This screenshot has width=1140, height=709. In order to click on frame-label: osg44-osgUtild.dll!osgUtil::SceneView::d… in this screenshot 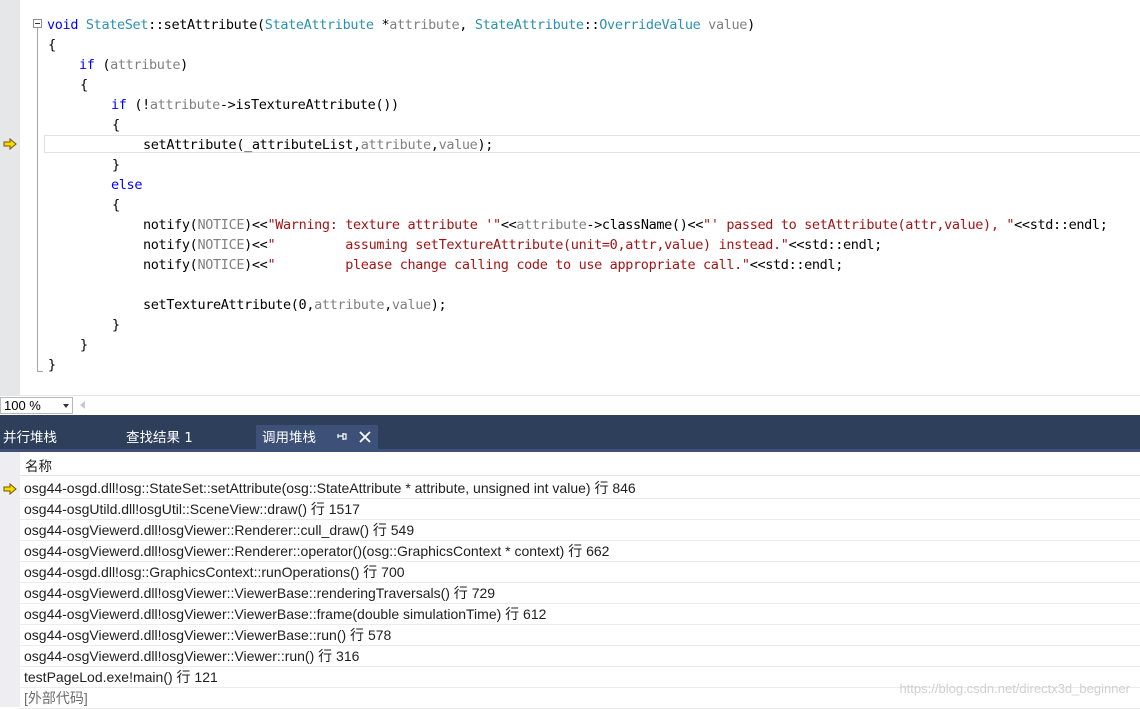, I will do `click(192, 509)`.